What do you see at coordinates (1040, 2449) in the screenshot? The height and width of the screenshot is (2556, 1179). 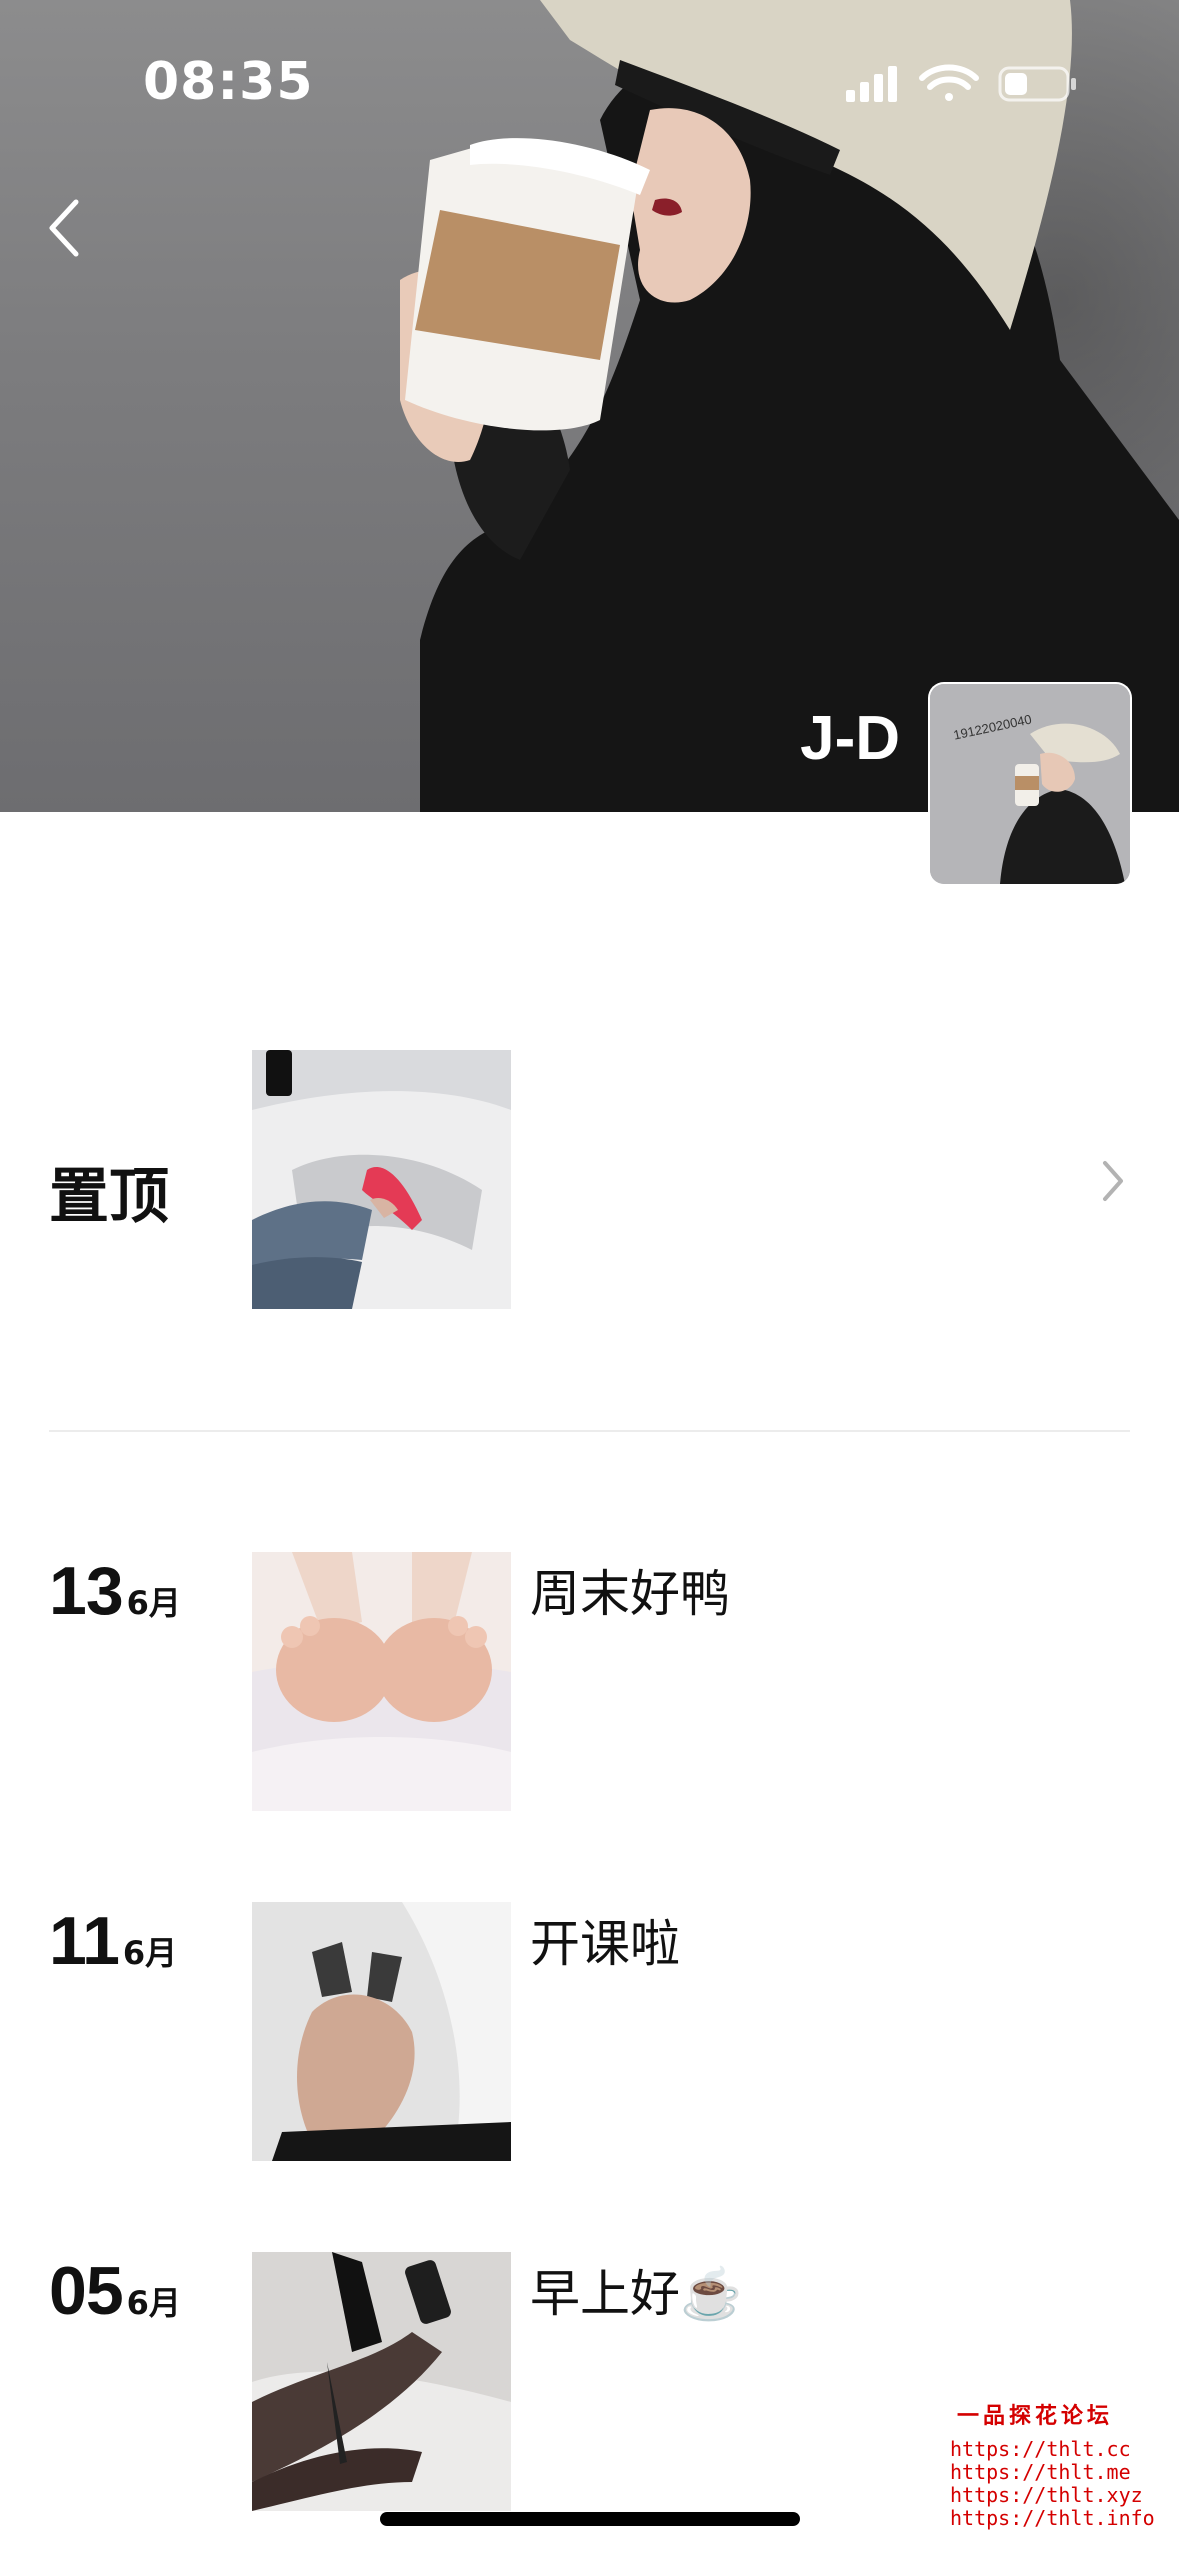 I see `watermark-url: https://thlt.cc` at bounding box center [1040, 2449].